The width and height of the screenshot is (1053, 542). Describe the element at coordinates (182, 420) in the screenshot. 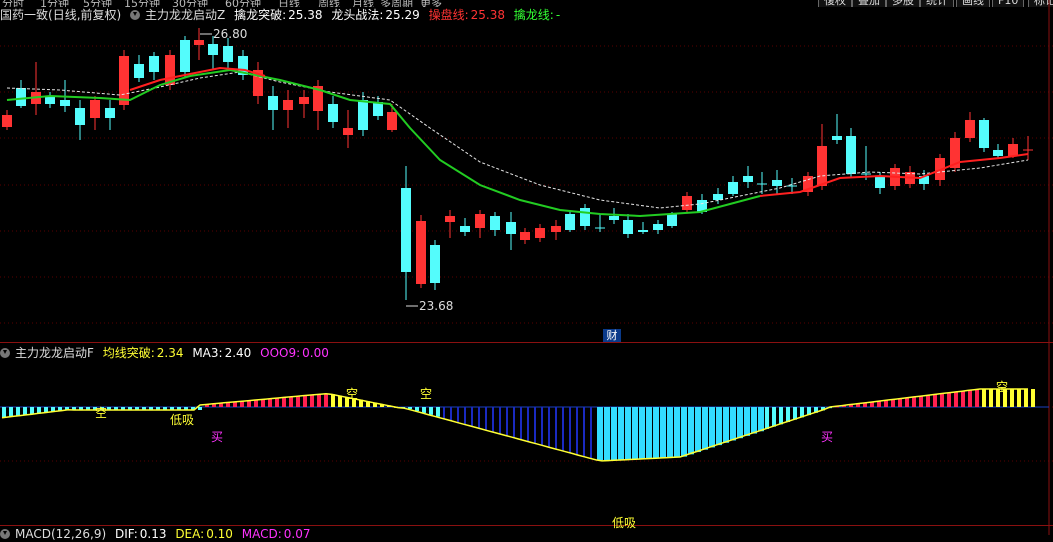

I see `dixi-signal-1: 低吸` at that location.